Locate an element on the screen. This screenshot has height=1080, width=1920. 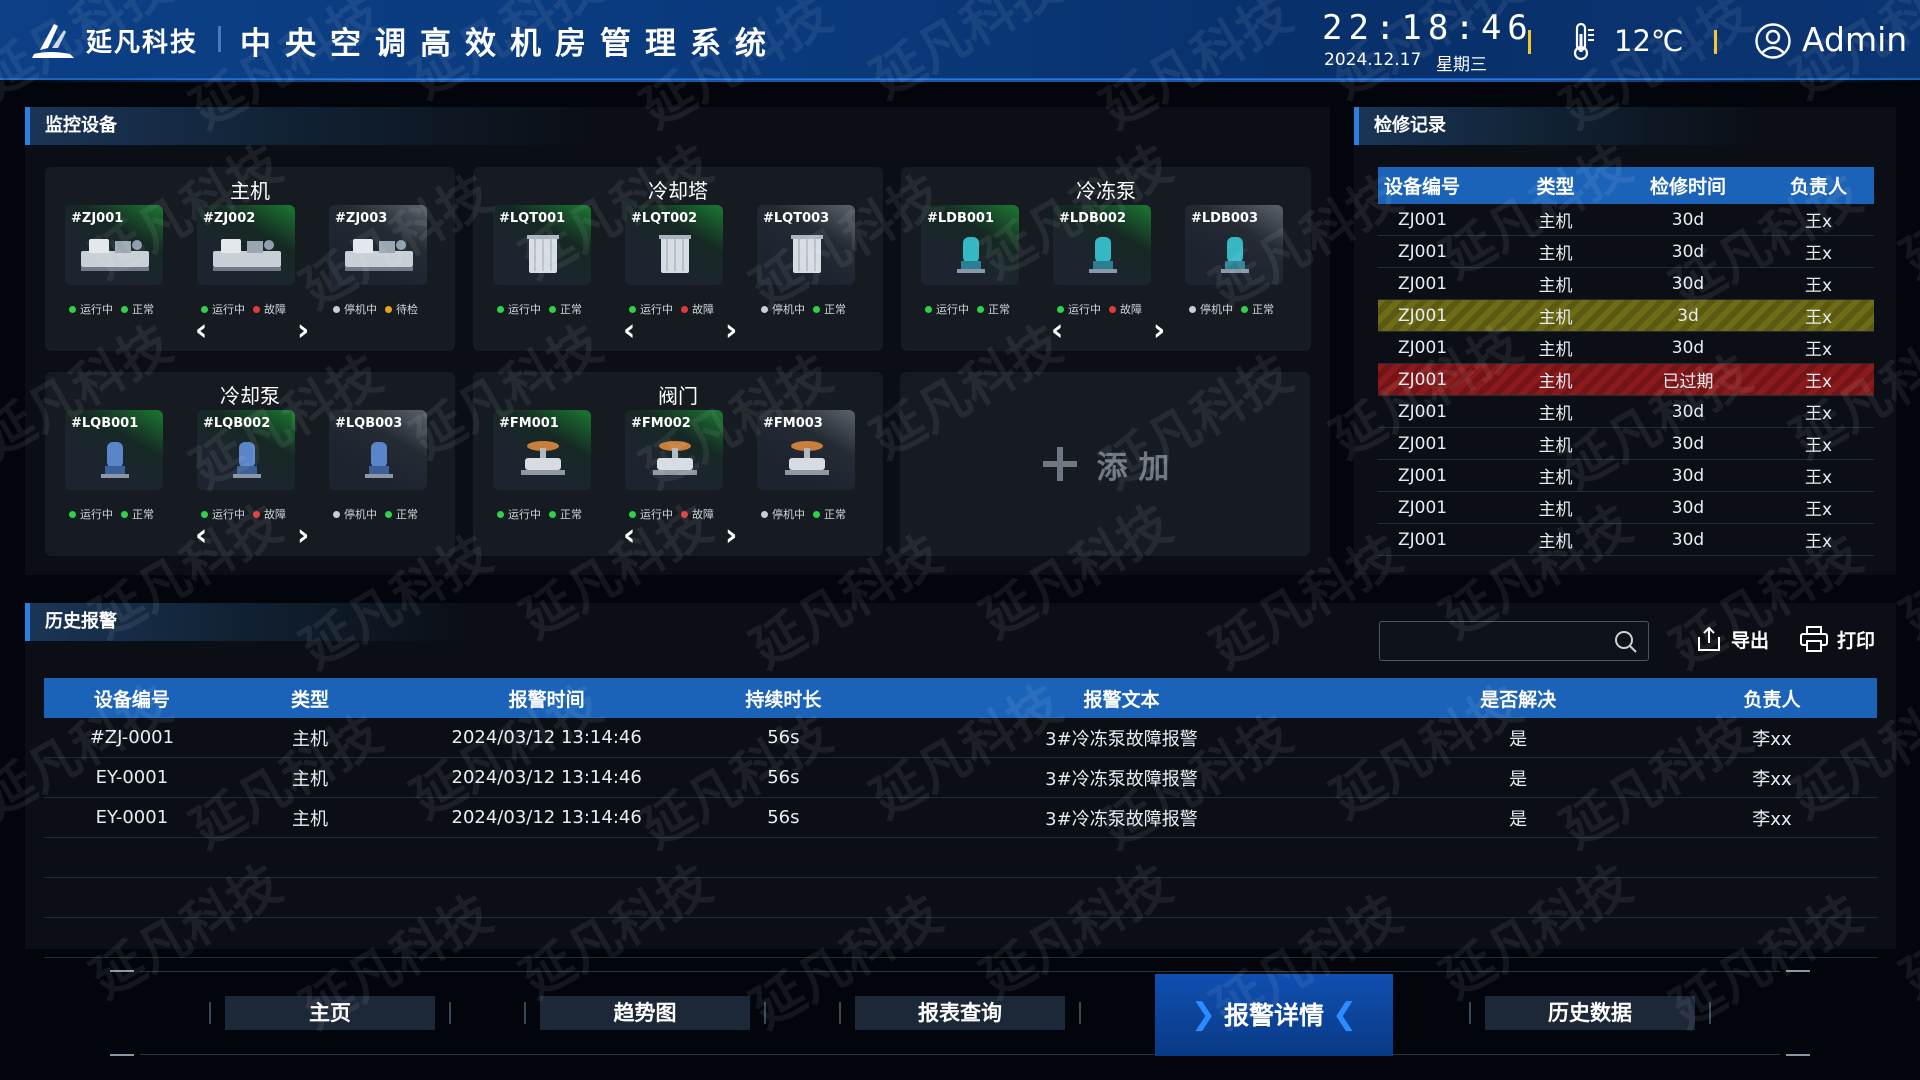
device-tile: #LQT003 is located at coordinates (806, 245).